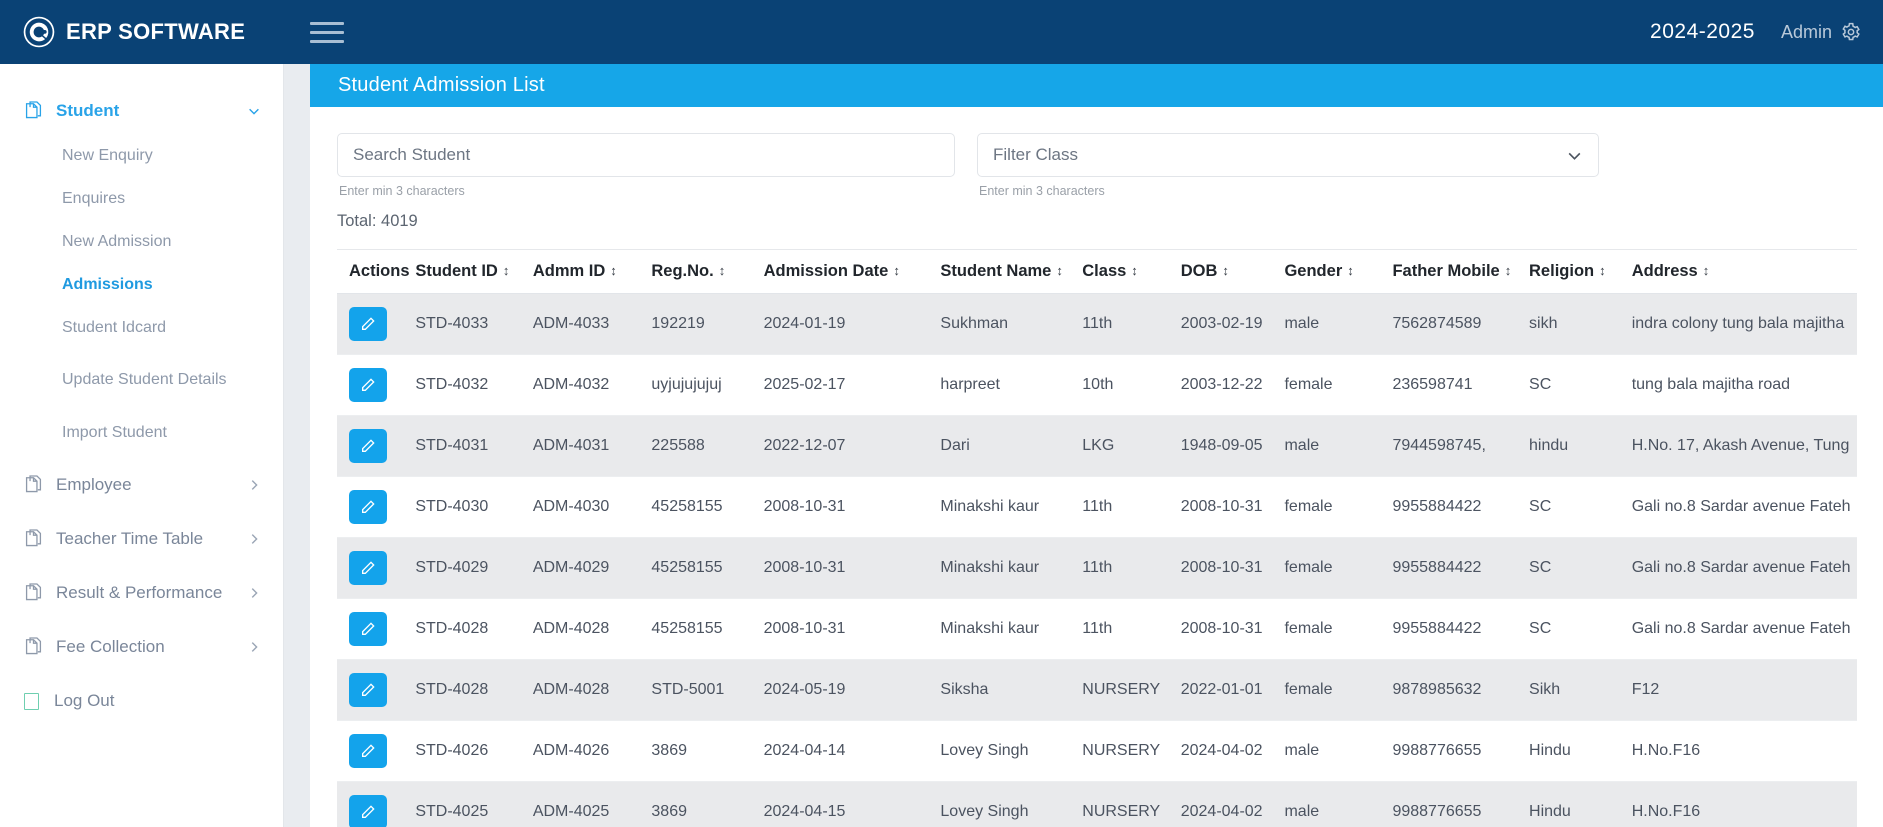 The height and width of the screenshot is (827, 1883). What do you see at coordinates (474, 629) in the screenshot?
I see `cell-student-id: STD-4028` at bounding box center [474, 629].